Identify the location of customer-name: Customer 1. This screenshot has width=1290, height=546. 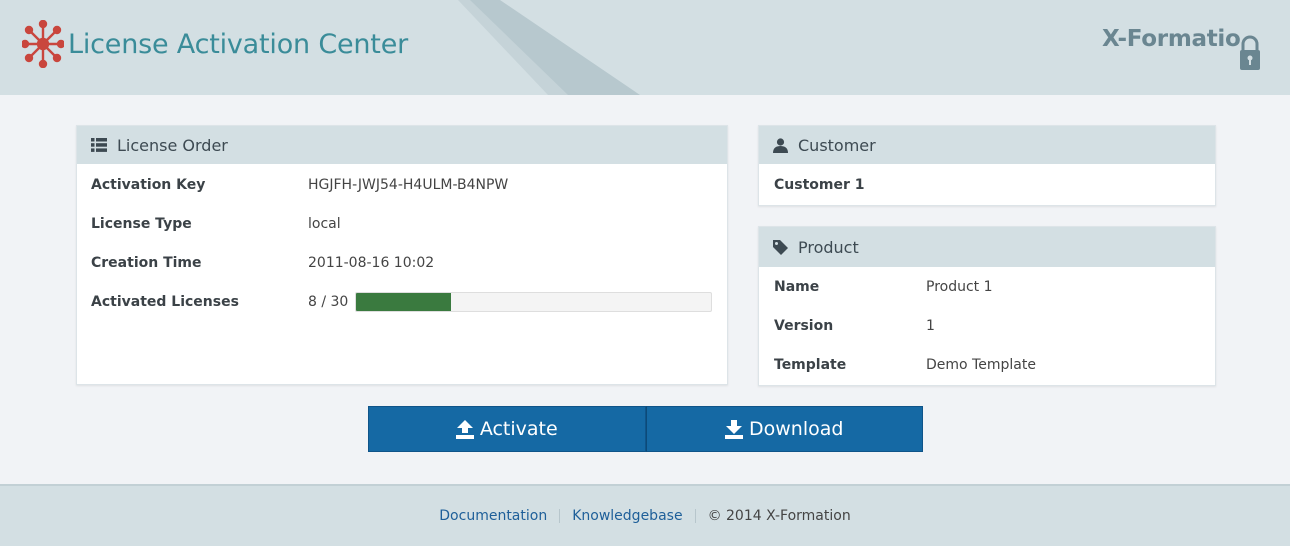
(819, 185).